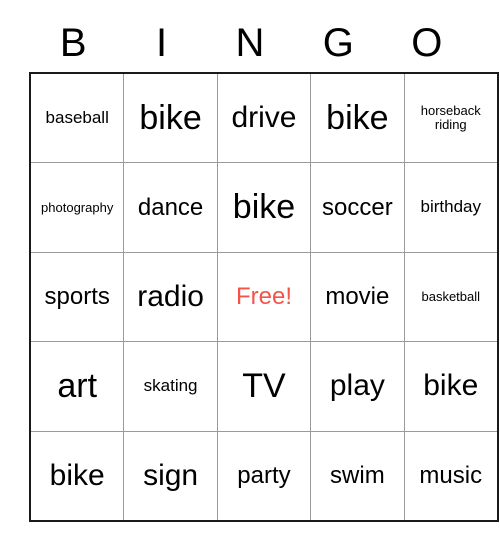 This screenshot has width=500, height=544. I want to click on bingo-cell: party, so click(264, 476).